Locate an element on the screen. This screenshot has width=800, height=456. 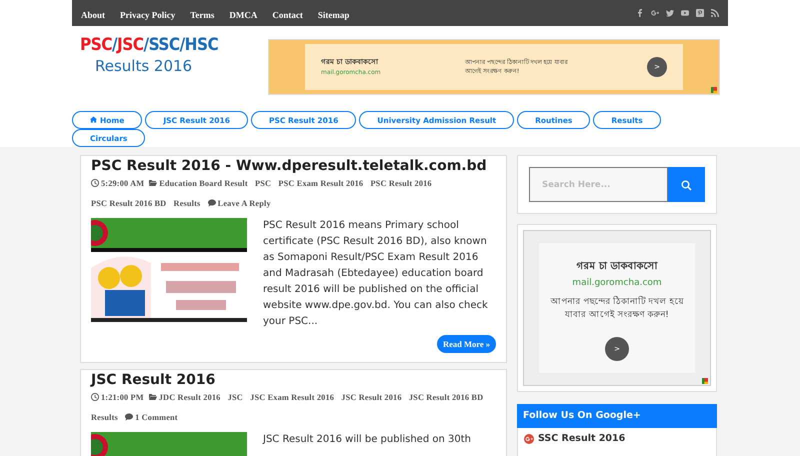
ad-title: গরম চা ডাকবাকসো is located at coordinates (617, 267).